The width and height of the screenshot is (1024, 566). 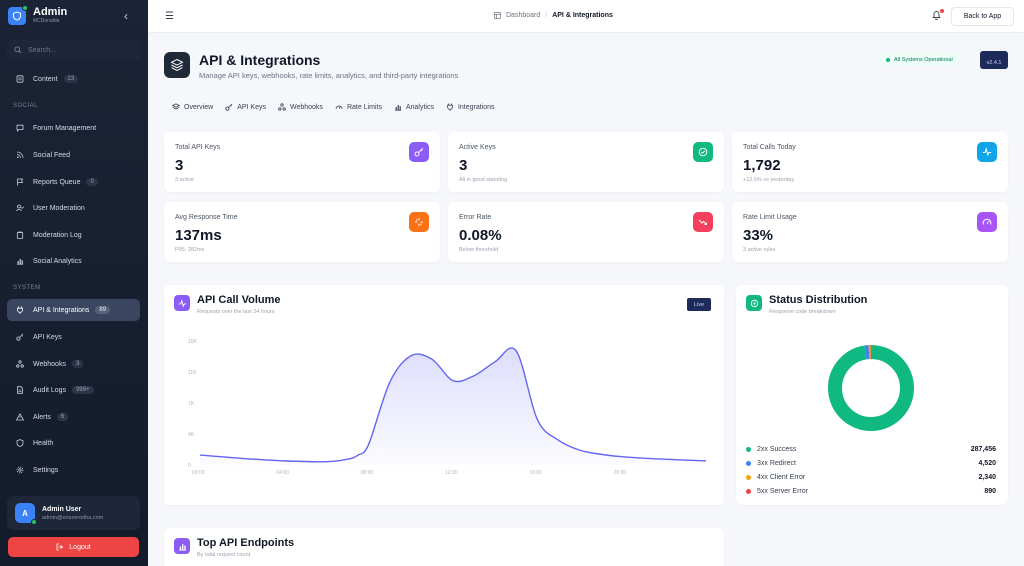 What do you see at coordinates (62, 417) in the screenshot?
I see `count-badge: 6` at bounding box center [62, 417].